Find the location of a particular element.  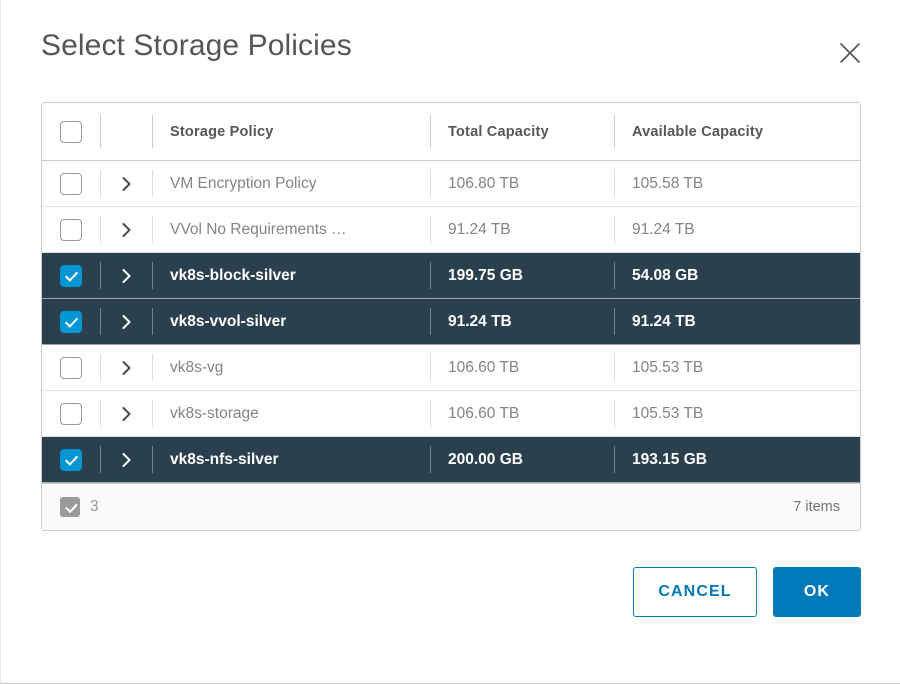

row-policy-name-cell: vk8s-storage is located at coordinates (291, 414).